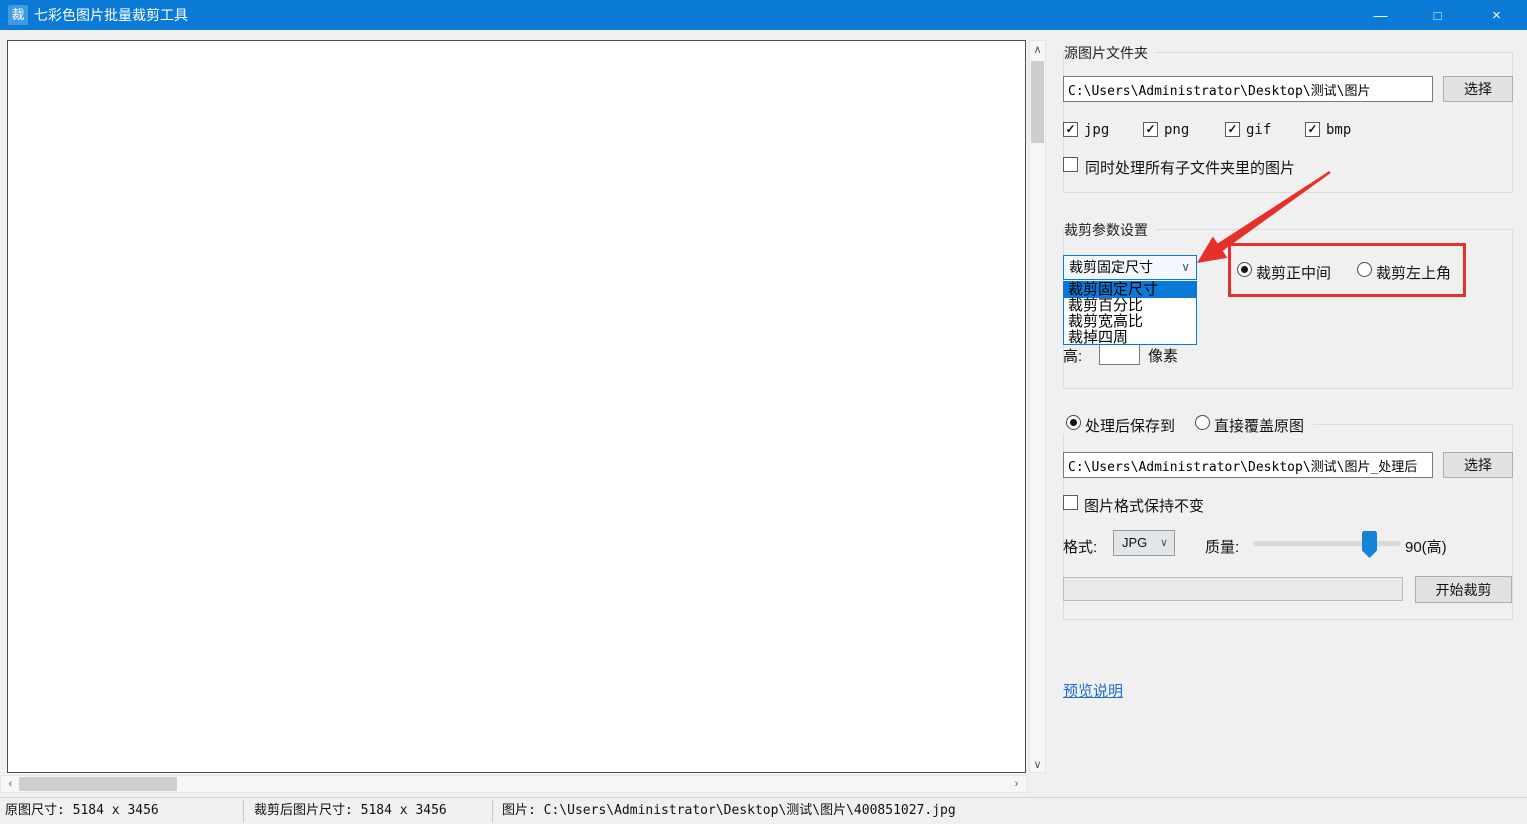 The height and width of the screenshot is (824, 1527). What do you see at coordinates (1130, 426) in the screenshot?
I see `save-to-folder-radio-label: 处理后保存到` at bounding box center [1130, 426].